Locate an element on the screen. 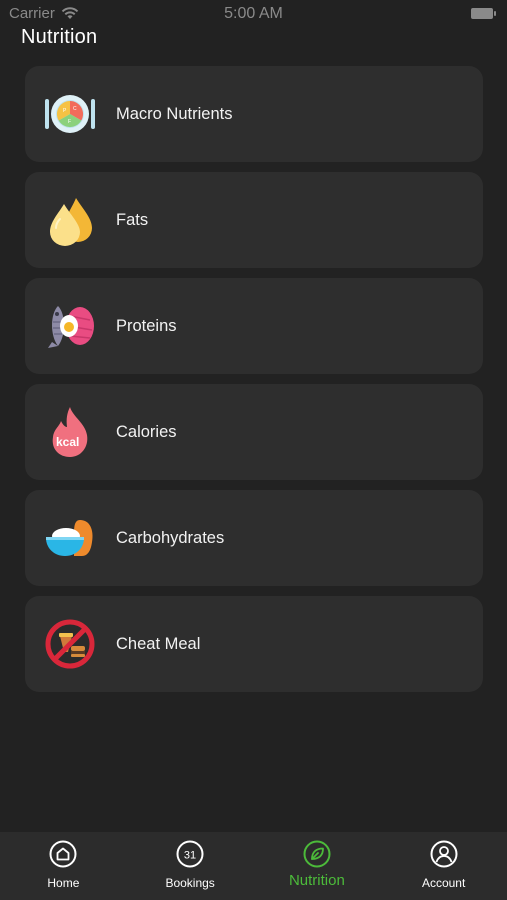 Image resolution: width=507 pixels, height=900 pixels. tab-account: Account is located at coordinates (443, 866).